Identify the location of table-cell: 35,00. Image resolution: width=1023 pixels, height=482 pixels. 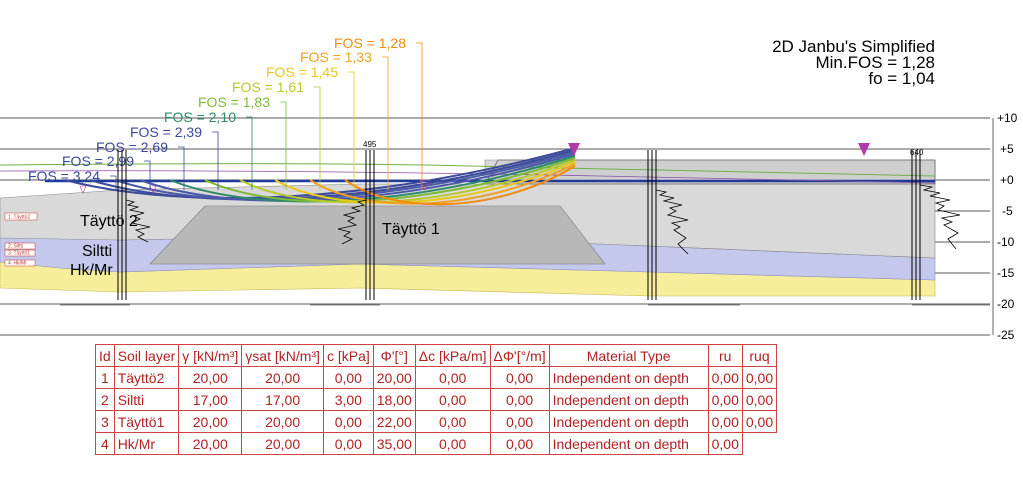
(394, 443).